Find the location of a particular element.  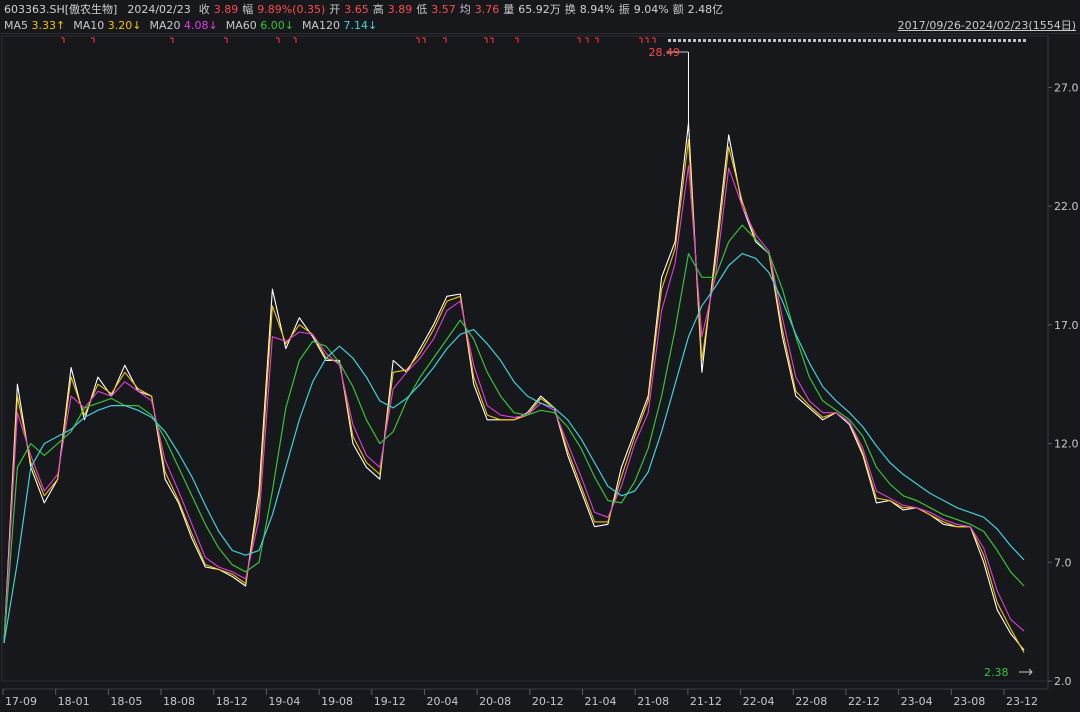

date-tick-label: 17-09 is located at coordinates (21, 701).